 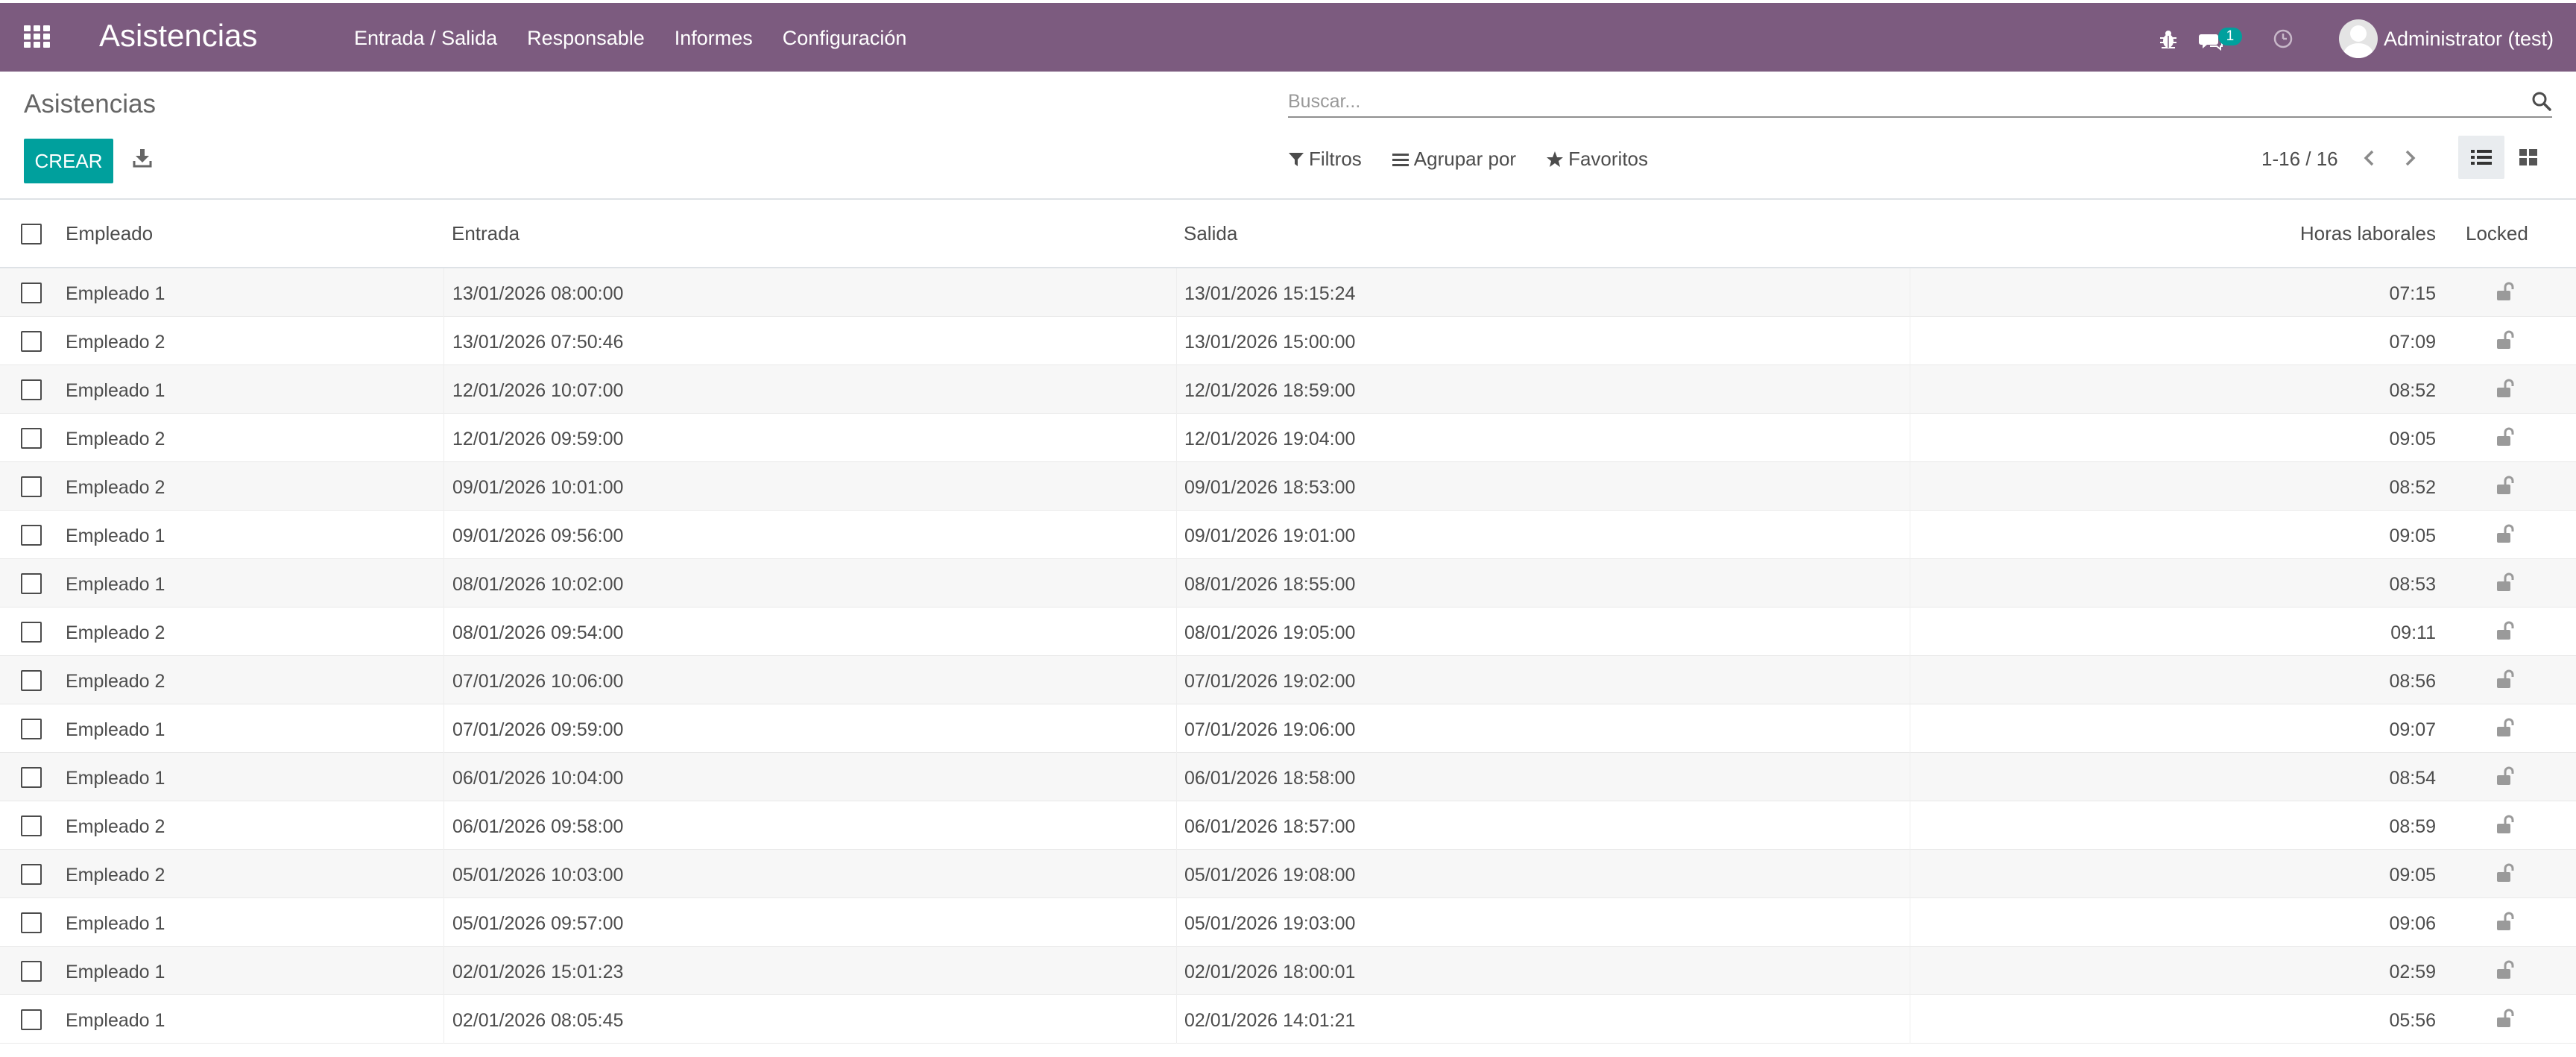 I want to click on column-locked: Locked, so click(x=2497, y=233).